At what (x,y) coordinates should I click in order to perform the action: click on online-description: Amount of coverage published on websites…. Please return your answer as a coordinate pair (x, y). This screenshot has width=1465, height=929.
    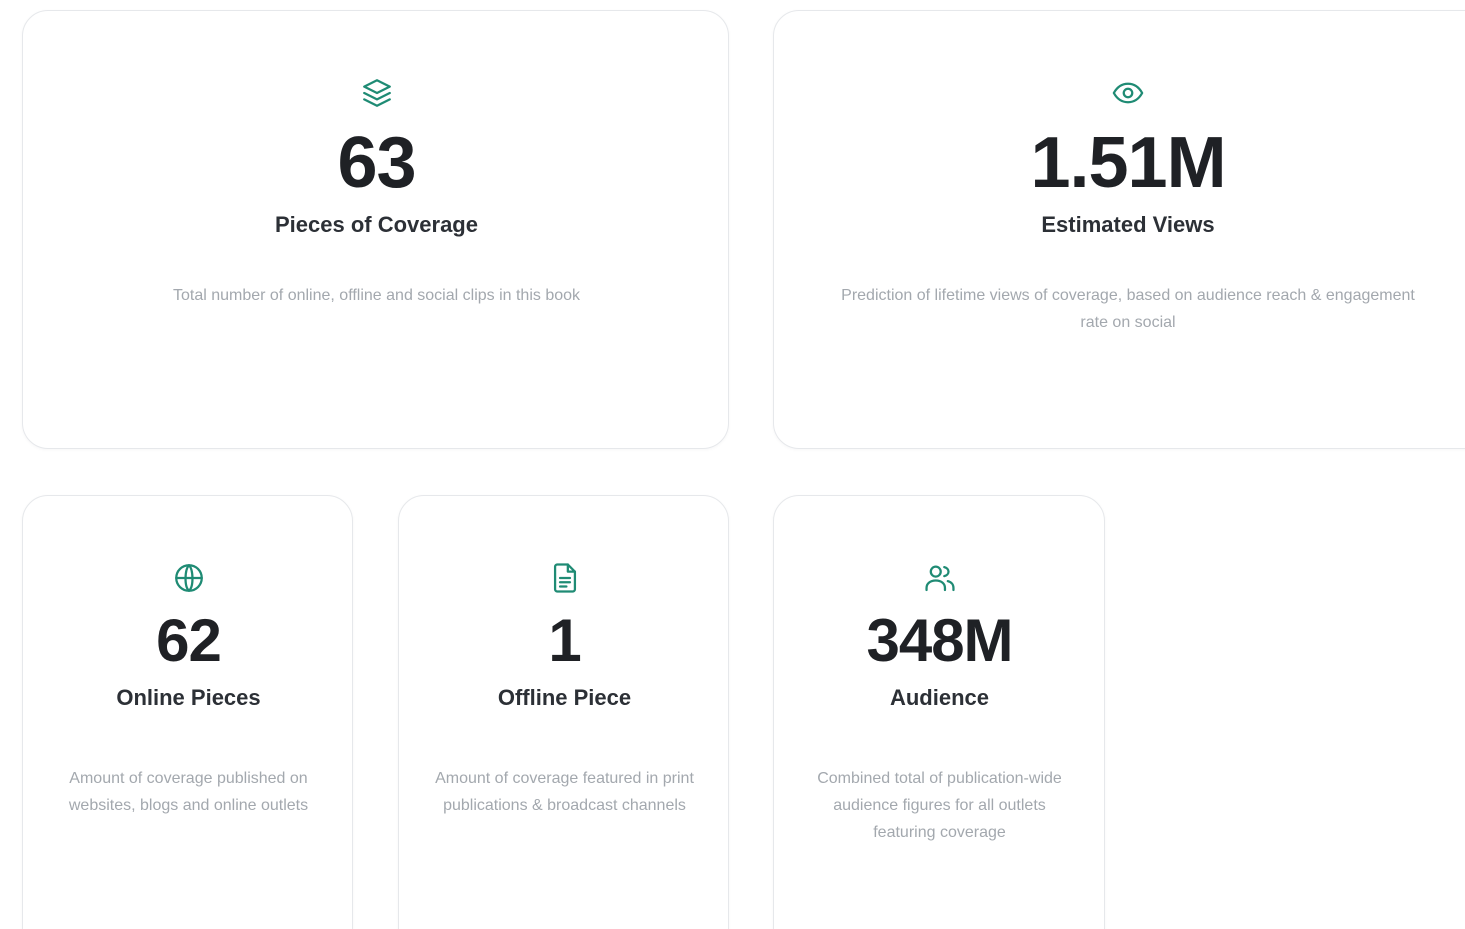
    Looking at the image, I should click on (188, 792).